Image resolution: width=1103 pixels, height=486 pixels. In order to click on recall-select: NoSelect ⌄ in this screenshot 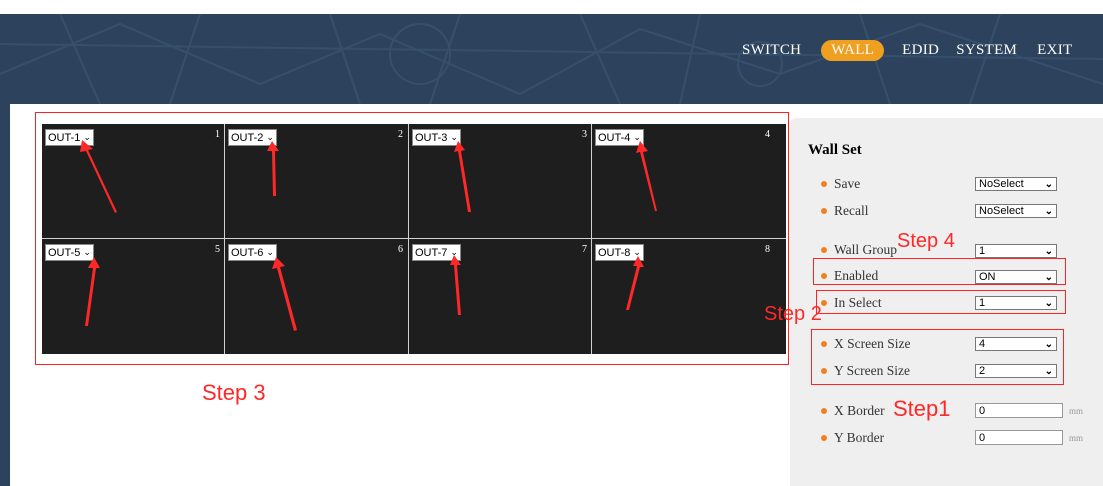, I will do `click(1016, 211)`.